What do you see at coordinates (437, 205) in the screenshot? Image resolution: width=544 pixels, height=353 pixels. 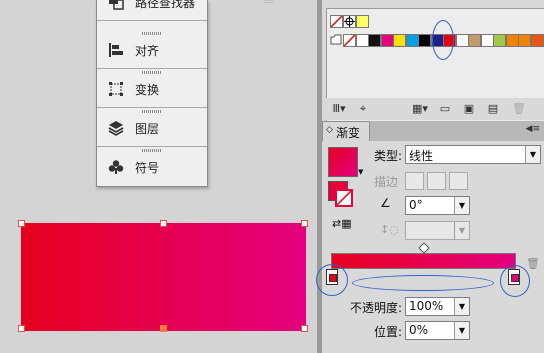 I see `angle-select: 0° ▼` at bounding box center [437, 205].